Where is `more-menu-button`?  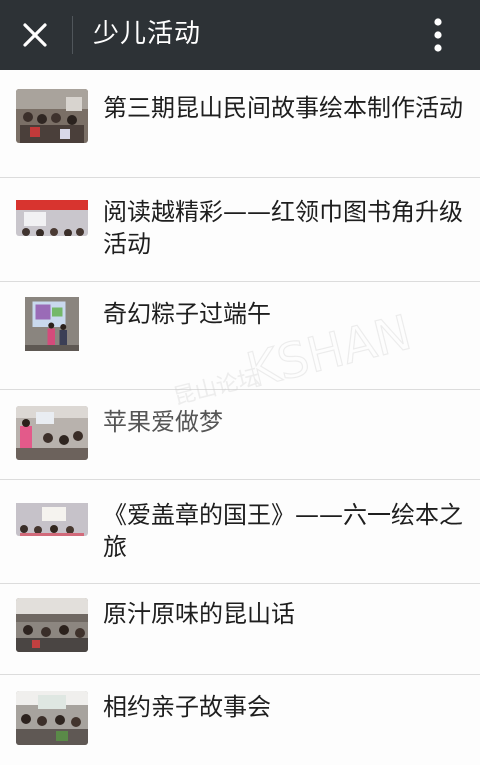
more-menu-button is located at coordinates (438, 35).